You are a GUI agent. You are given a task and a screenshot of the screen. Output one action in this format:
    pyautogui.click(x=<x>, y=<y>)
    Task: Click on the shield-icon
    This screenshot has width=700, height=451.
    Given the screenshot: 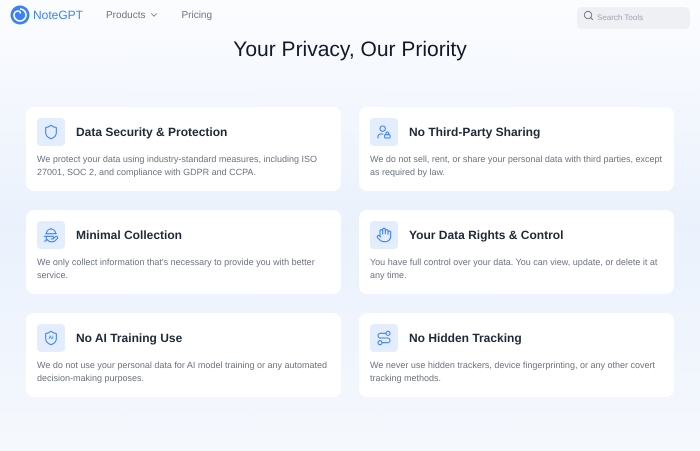 What is the action you would take?
    pyautogui.click(x=51, y=132)
    